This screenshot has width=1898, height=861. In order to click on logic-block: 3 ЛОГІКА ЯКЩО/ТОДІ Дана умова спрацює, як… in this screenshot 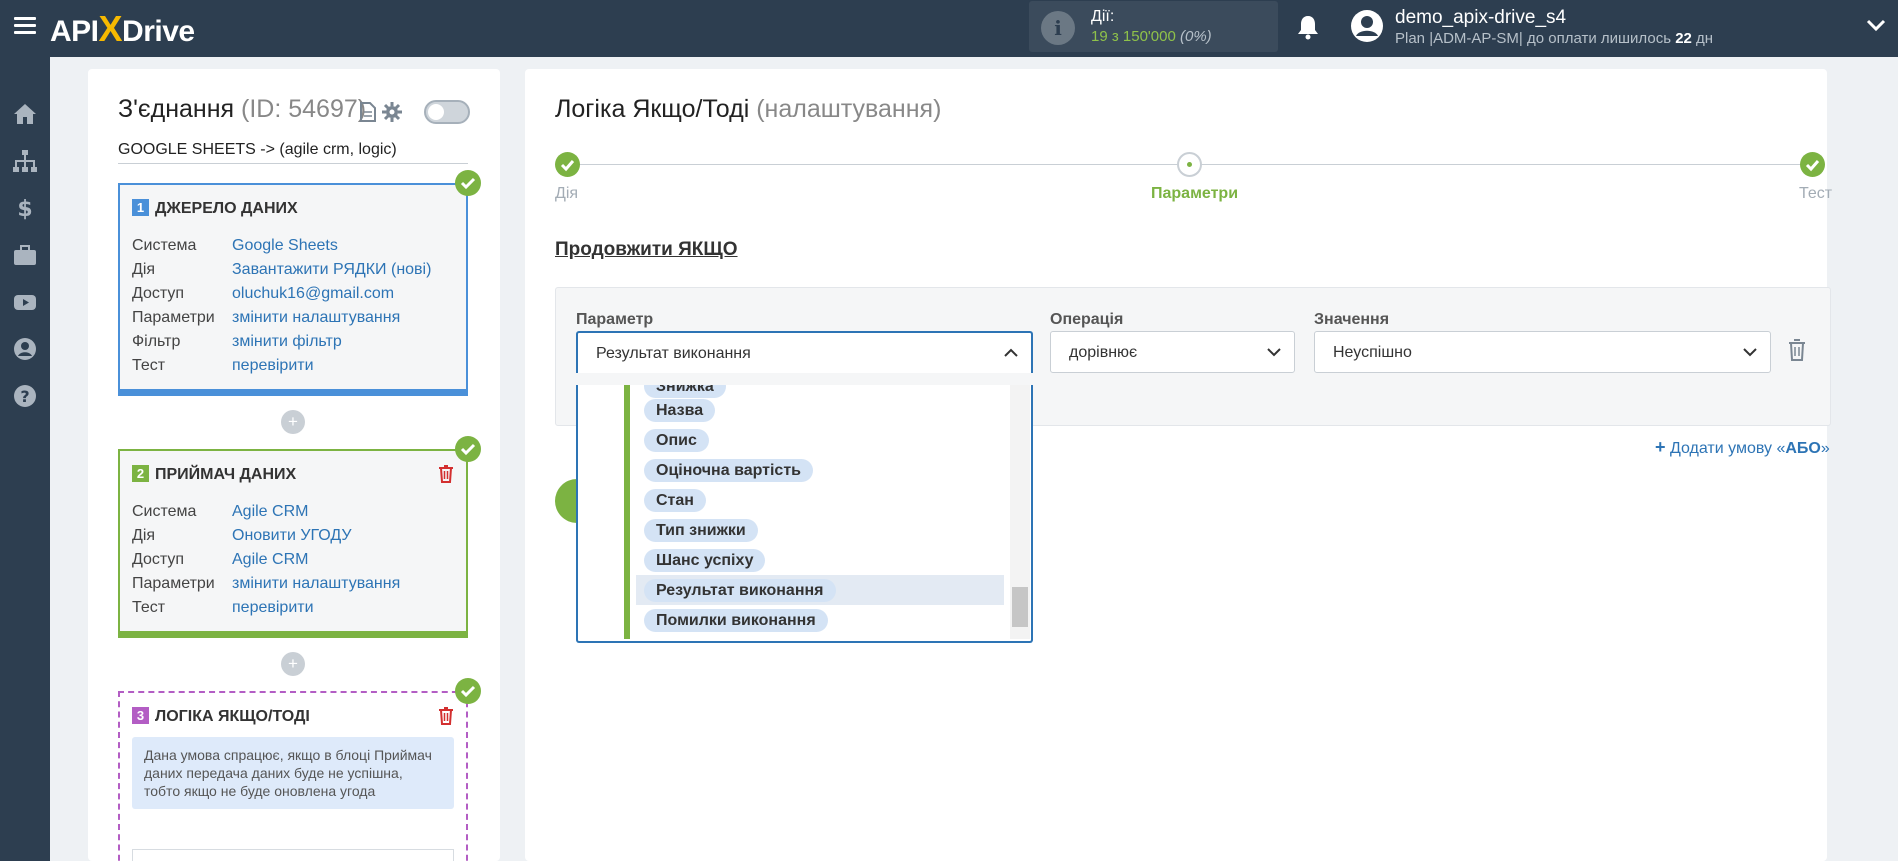, I will do `click(293, 776)`.